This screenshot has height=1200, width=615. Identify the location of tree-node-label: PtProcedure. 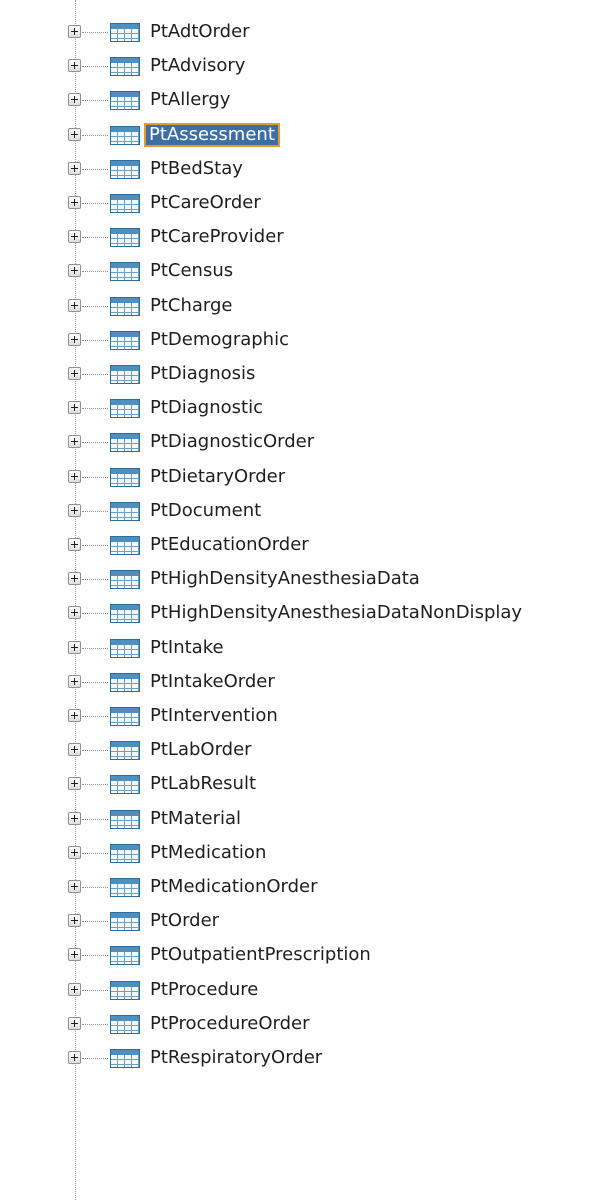
(204, 990).